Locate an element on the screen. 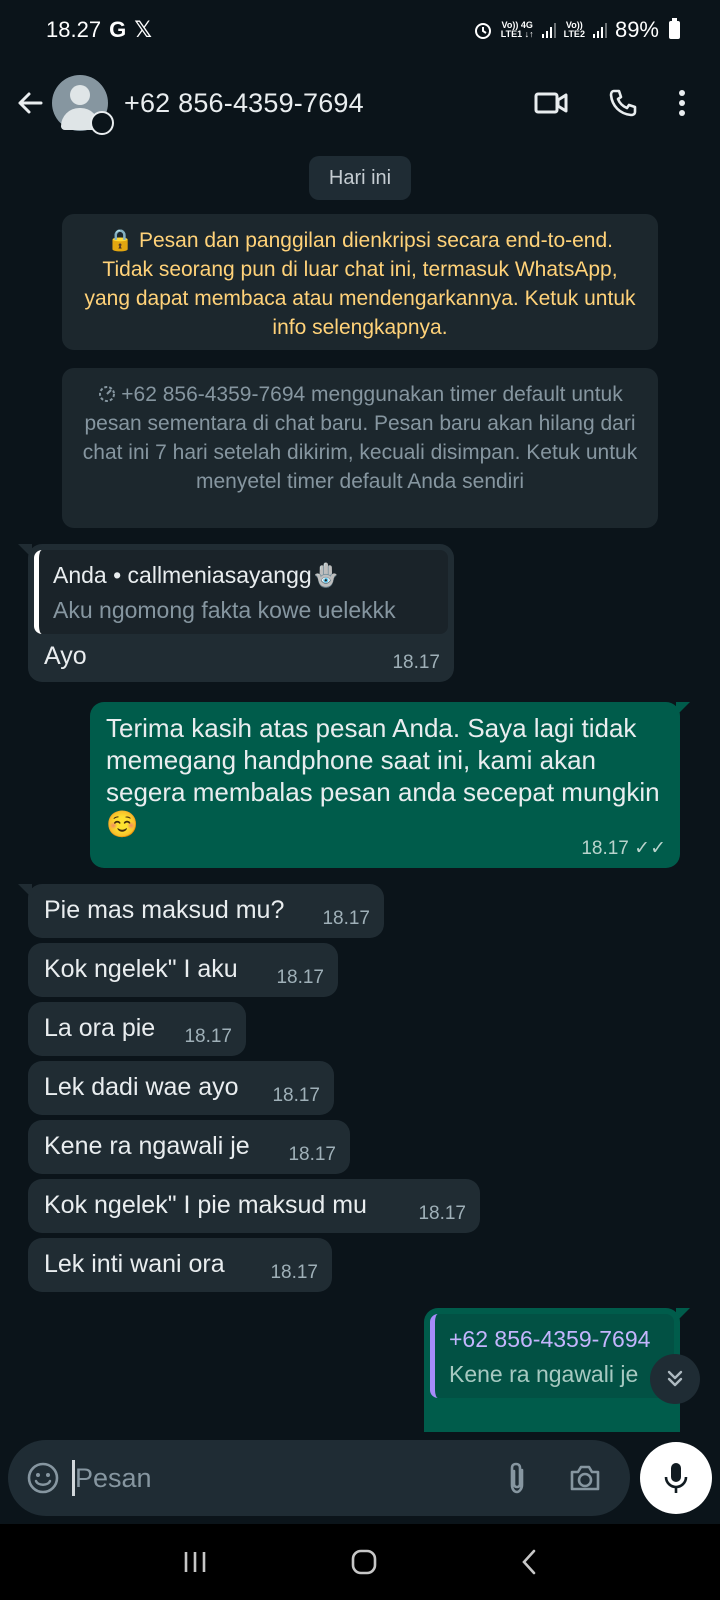 The image size is (720, 1600). microphone-icon is located at coordinates (676, 1478).